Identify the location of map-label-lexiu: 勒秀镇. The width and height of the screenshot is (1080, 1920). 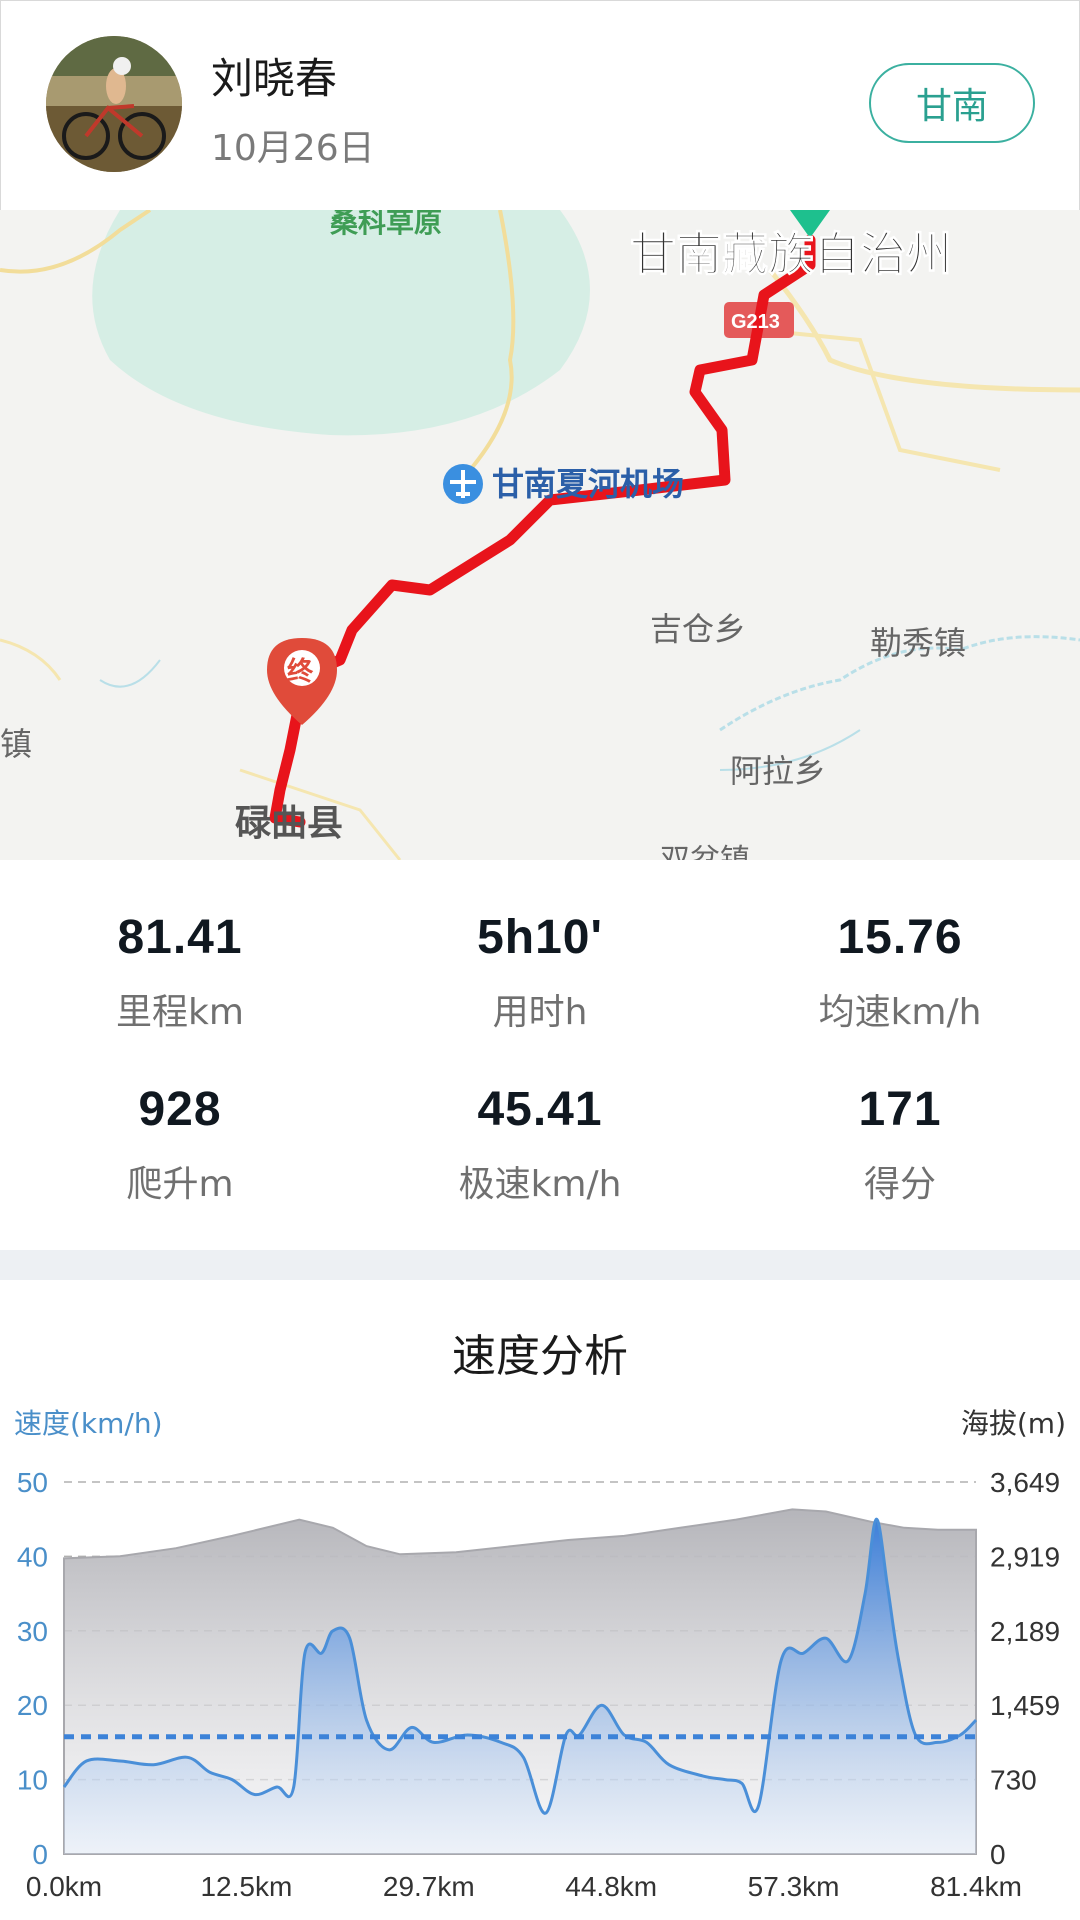
(918, 643).